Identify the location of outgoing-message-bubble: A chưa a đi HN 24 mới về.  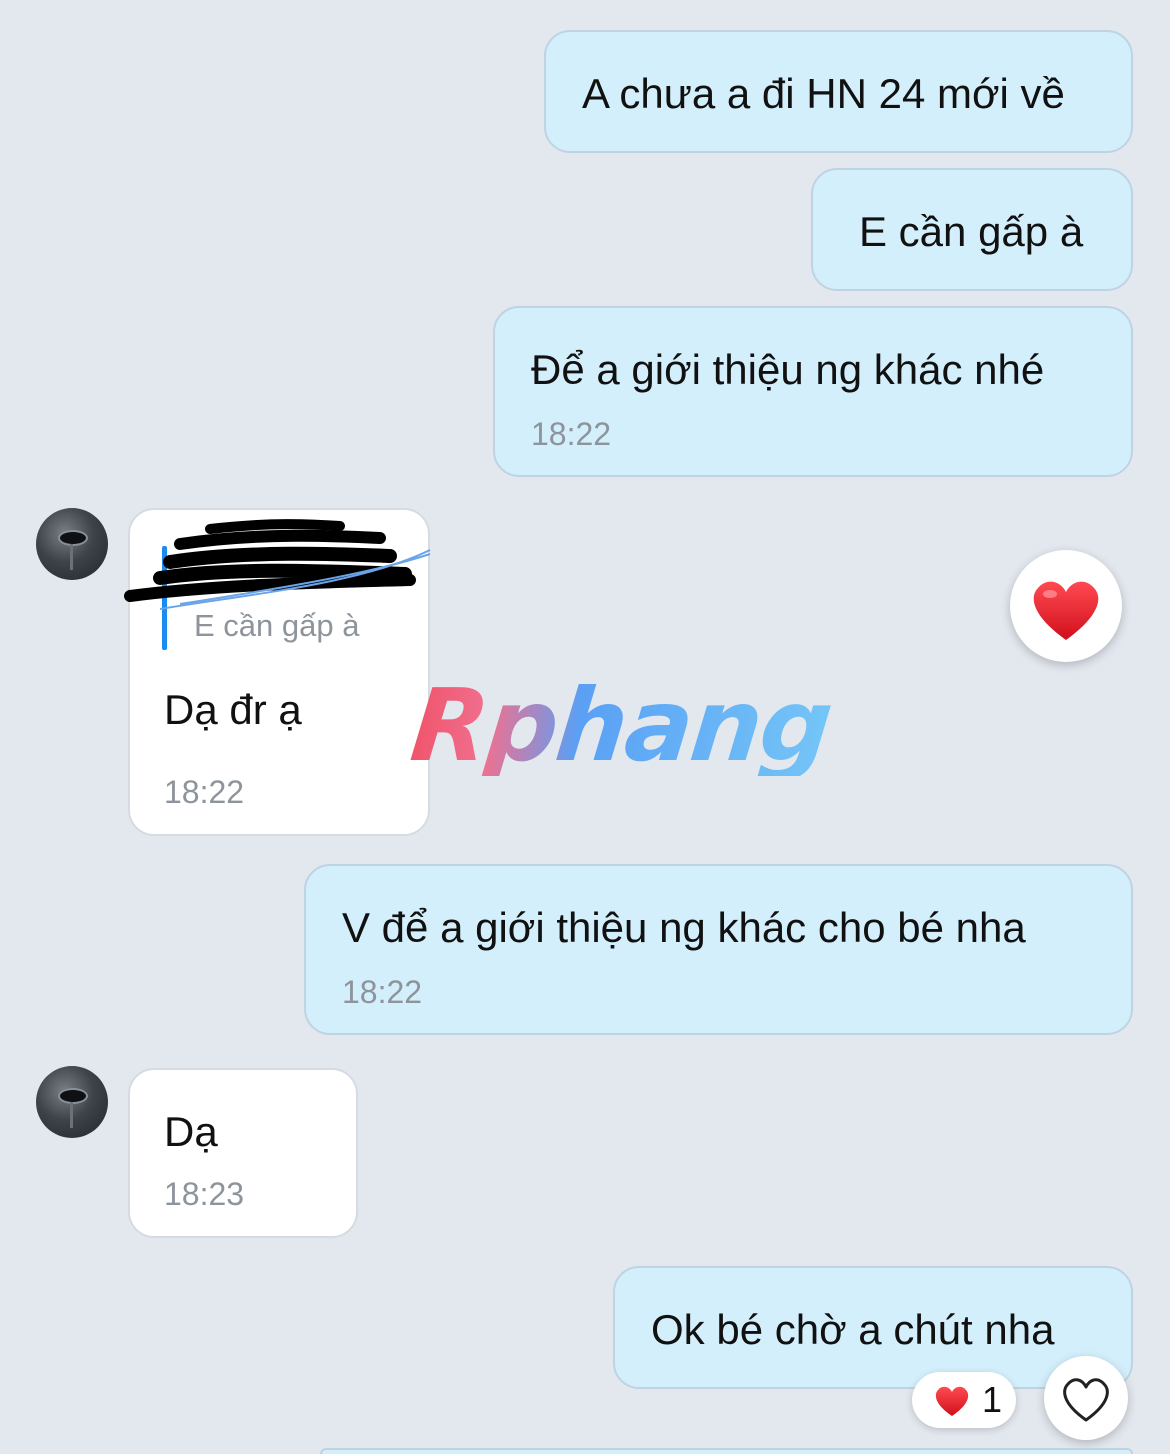
(838, 91).